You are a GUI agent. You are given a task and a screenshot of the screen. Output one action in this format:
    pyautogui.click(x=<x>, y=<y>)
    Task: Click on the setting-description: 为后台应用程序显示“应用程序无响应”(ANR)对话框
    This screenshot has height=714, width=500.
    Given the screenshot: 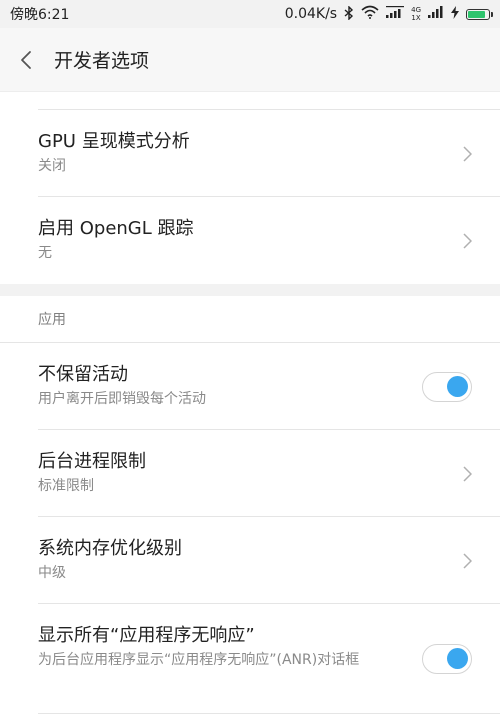 What is the action you would take?
    pyautogui.click(x=199, y=660)
    